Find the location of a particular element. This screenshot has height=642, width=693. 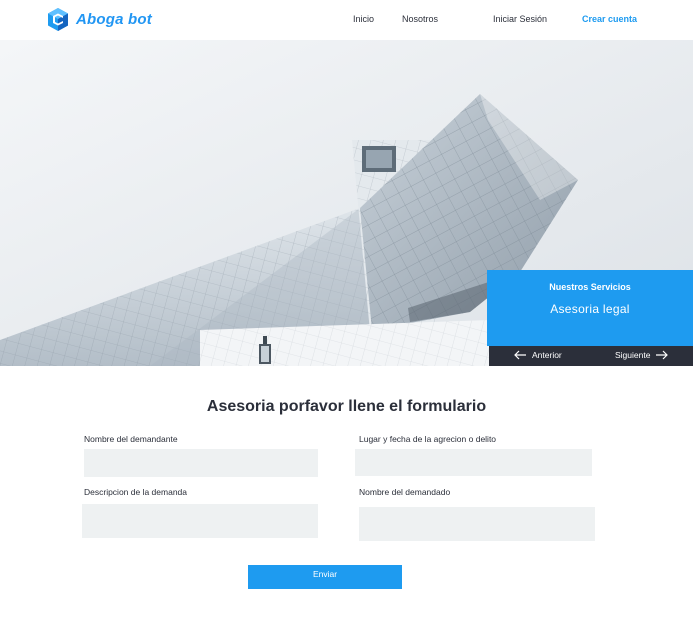

demandado-label: Nombre del demandado is located at coordinates (405, 492).